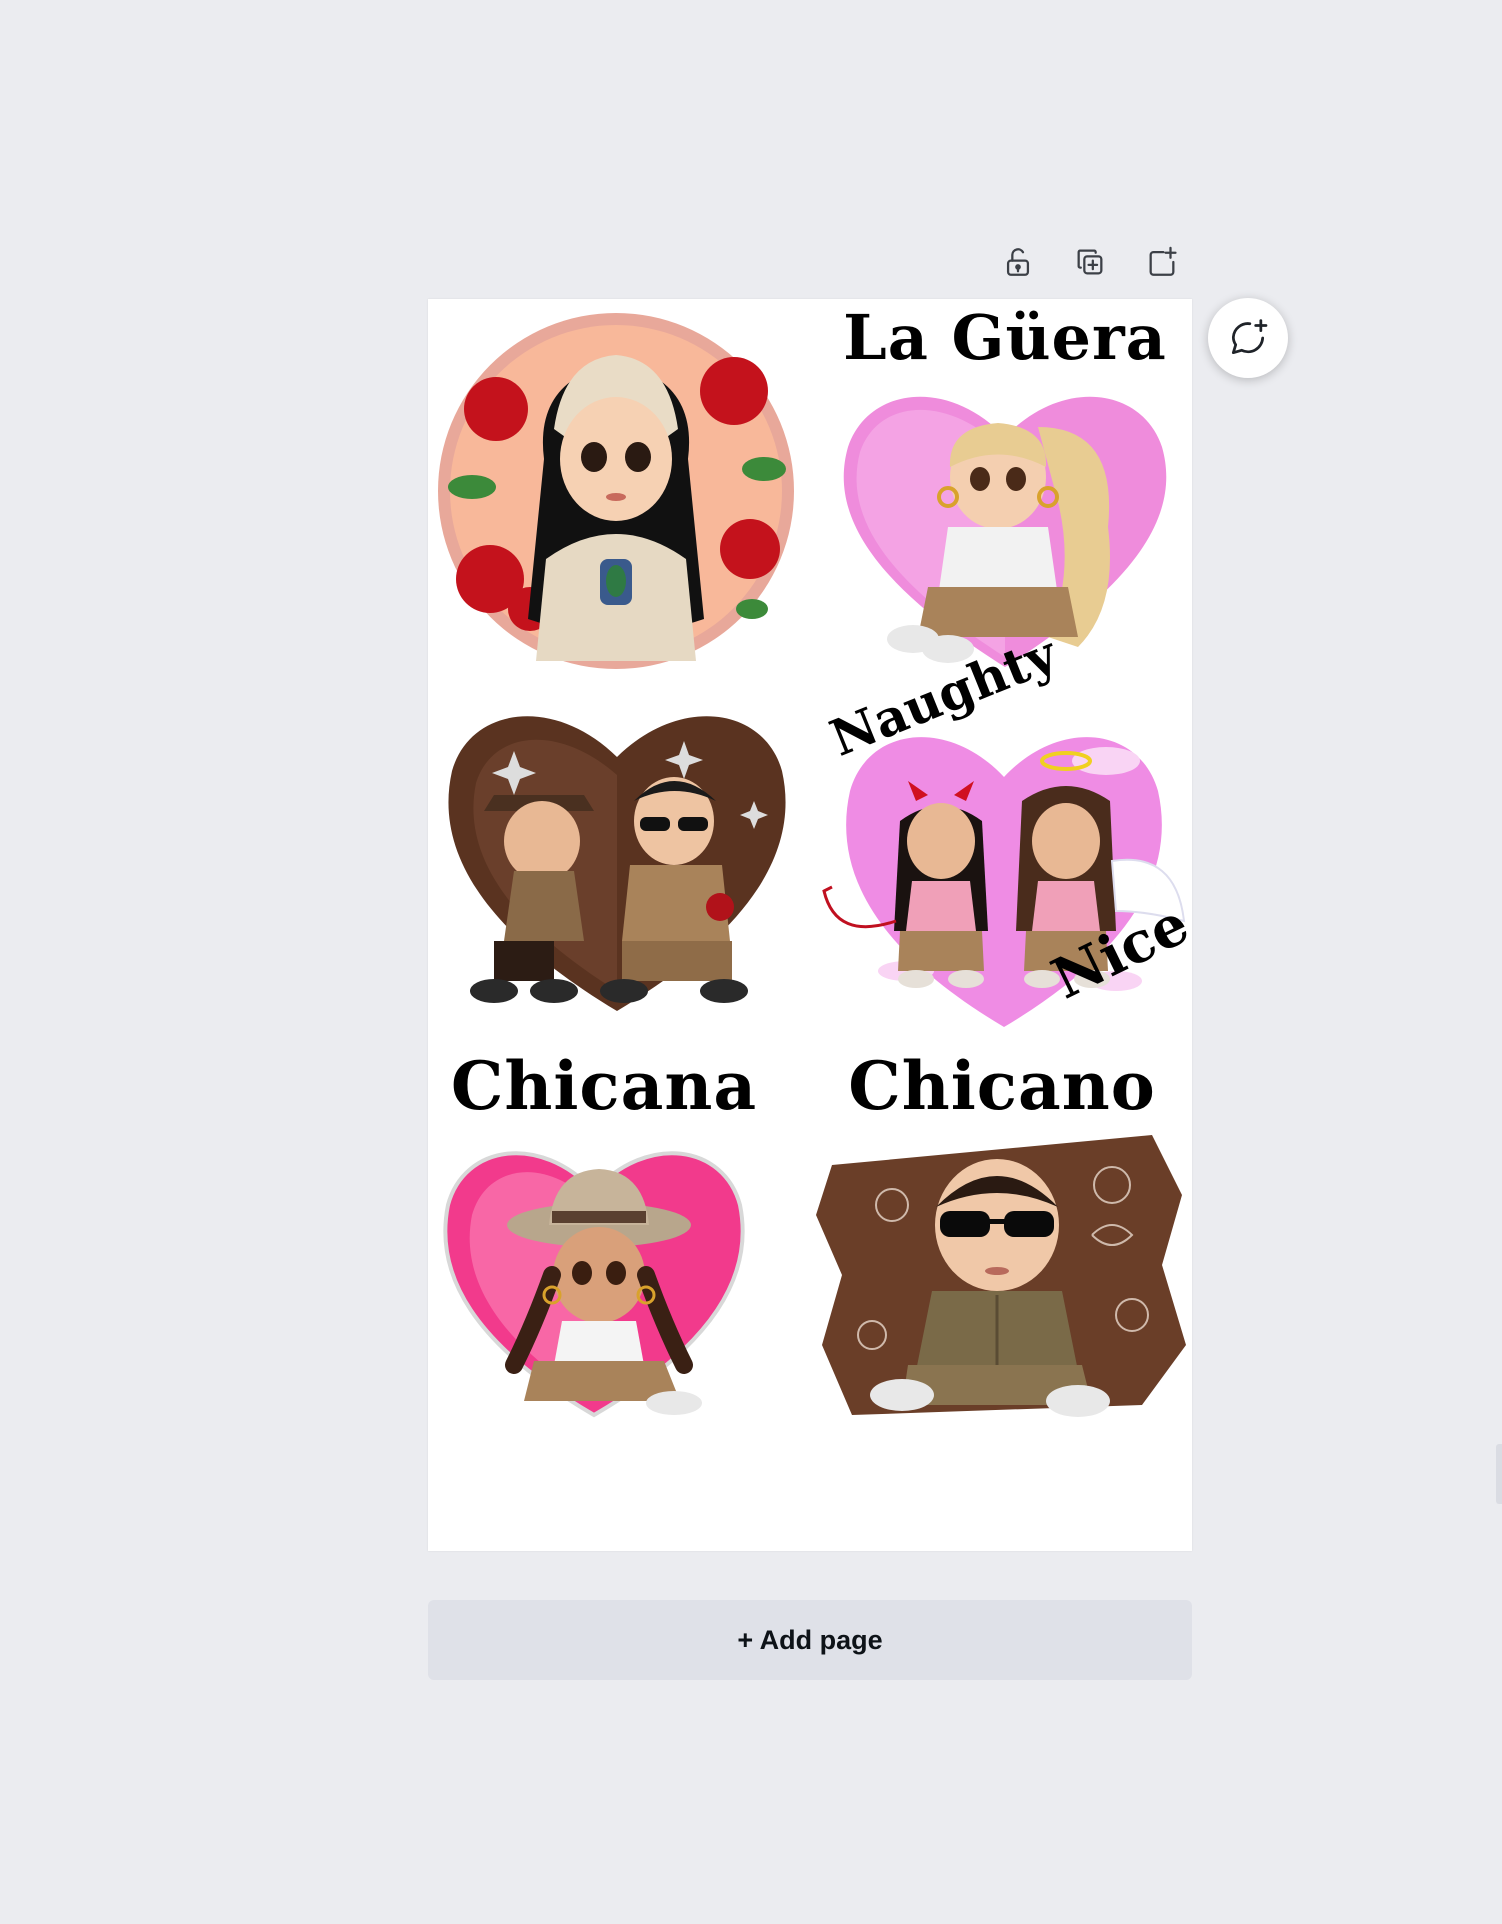 This screenshot has height=1924, width=1502. What do you see at coordinates (604, 1086) in the screenshot?
I see `chicana-title: Chicana` at bounding box center [604, 1086].